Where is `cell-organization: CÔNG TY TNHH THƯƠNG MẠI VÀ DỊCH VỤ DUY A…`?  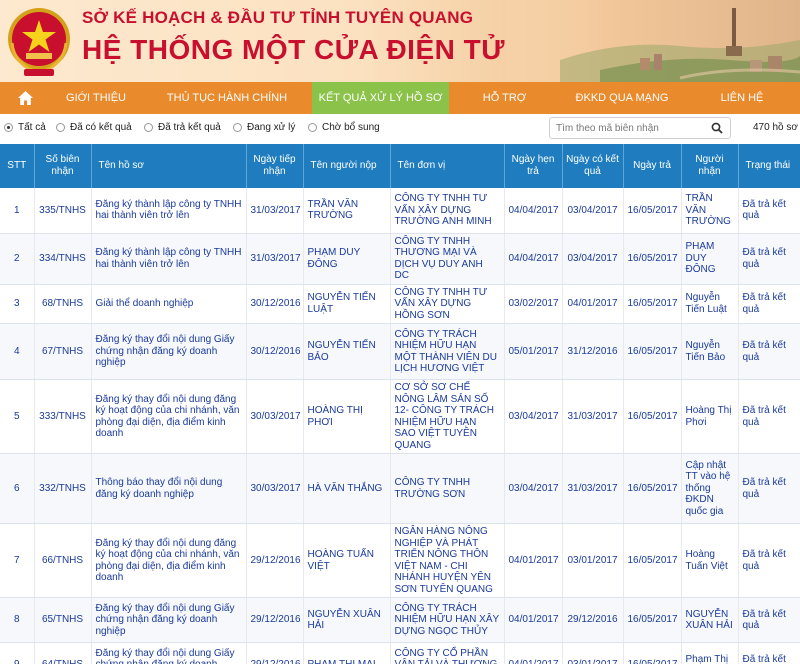
cell-organization: CÔNG TY TNHH THƯƠNG MẠI VÀ DỊCH VỤ DUY A… is located at coordinates (447, 259).